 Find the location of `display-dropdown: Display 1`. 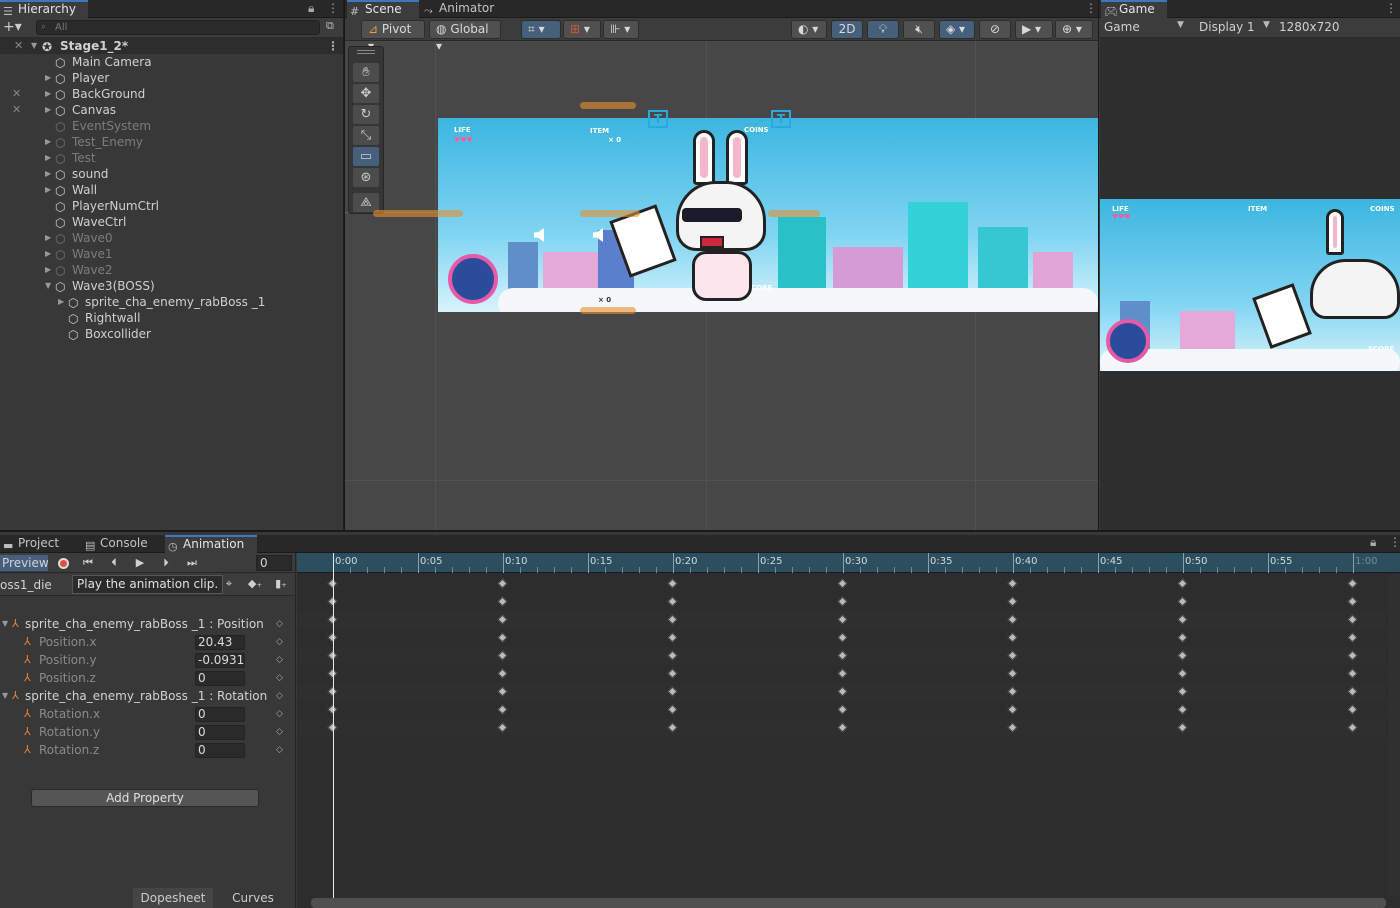

display-dropdown: Display 1 is located at coordinates (1227, 27).